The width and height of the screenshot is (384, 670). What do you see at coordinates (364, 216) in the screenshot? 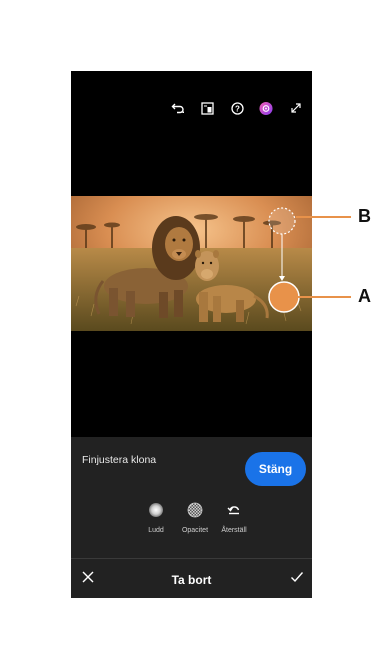
I see `callout-b-label: B` at bounding box center [364, 216].